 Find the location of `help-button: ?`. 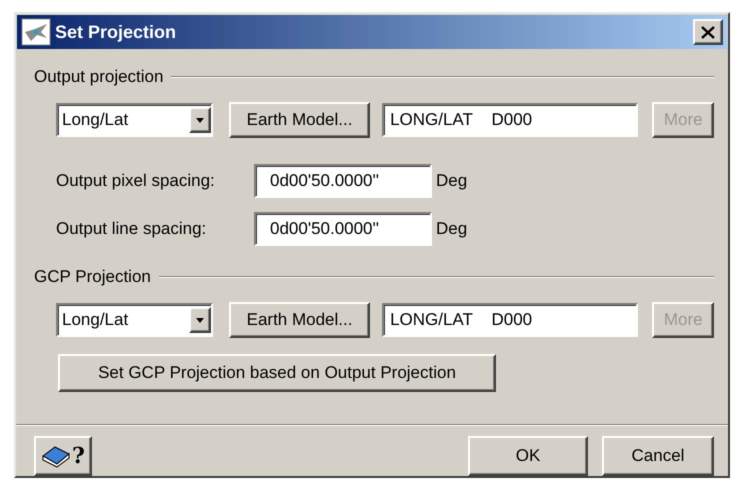

help-button: ? is located at coordinates (63, 456).